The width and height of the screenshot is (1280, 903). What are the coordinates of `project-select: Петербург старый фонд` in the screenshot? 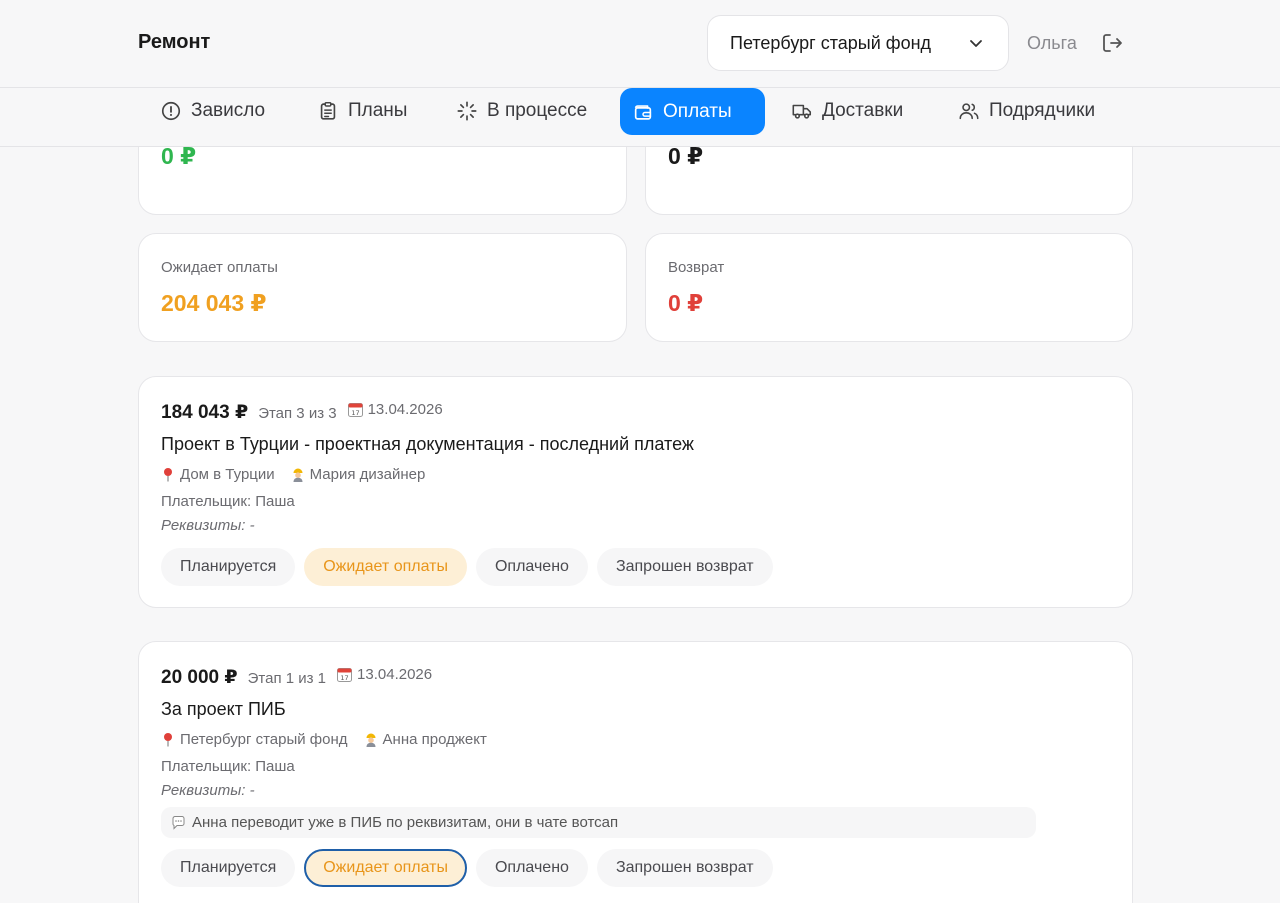 It's located at (858, 43).